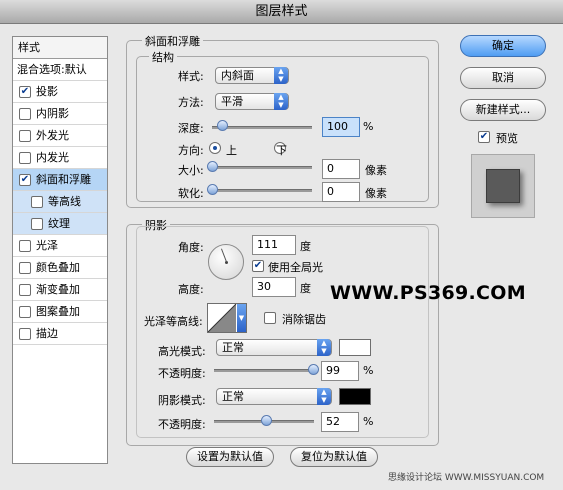 This screenshot has width=563, height=490. What do you see at coordinates (191, 102) in the screenshot?
I see `technique-label: 方法:` at bounding box center [191, 102].